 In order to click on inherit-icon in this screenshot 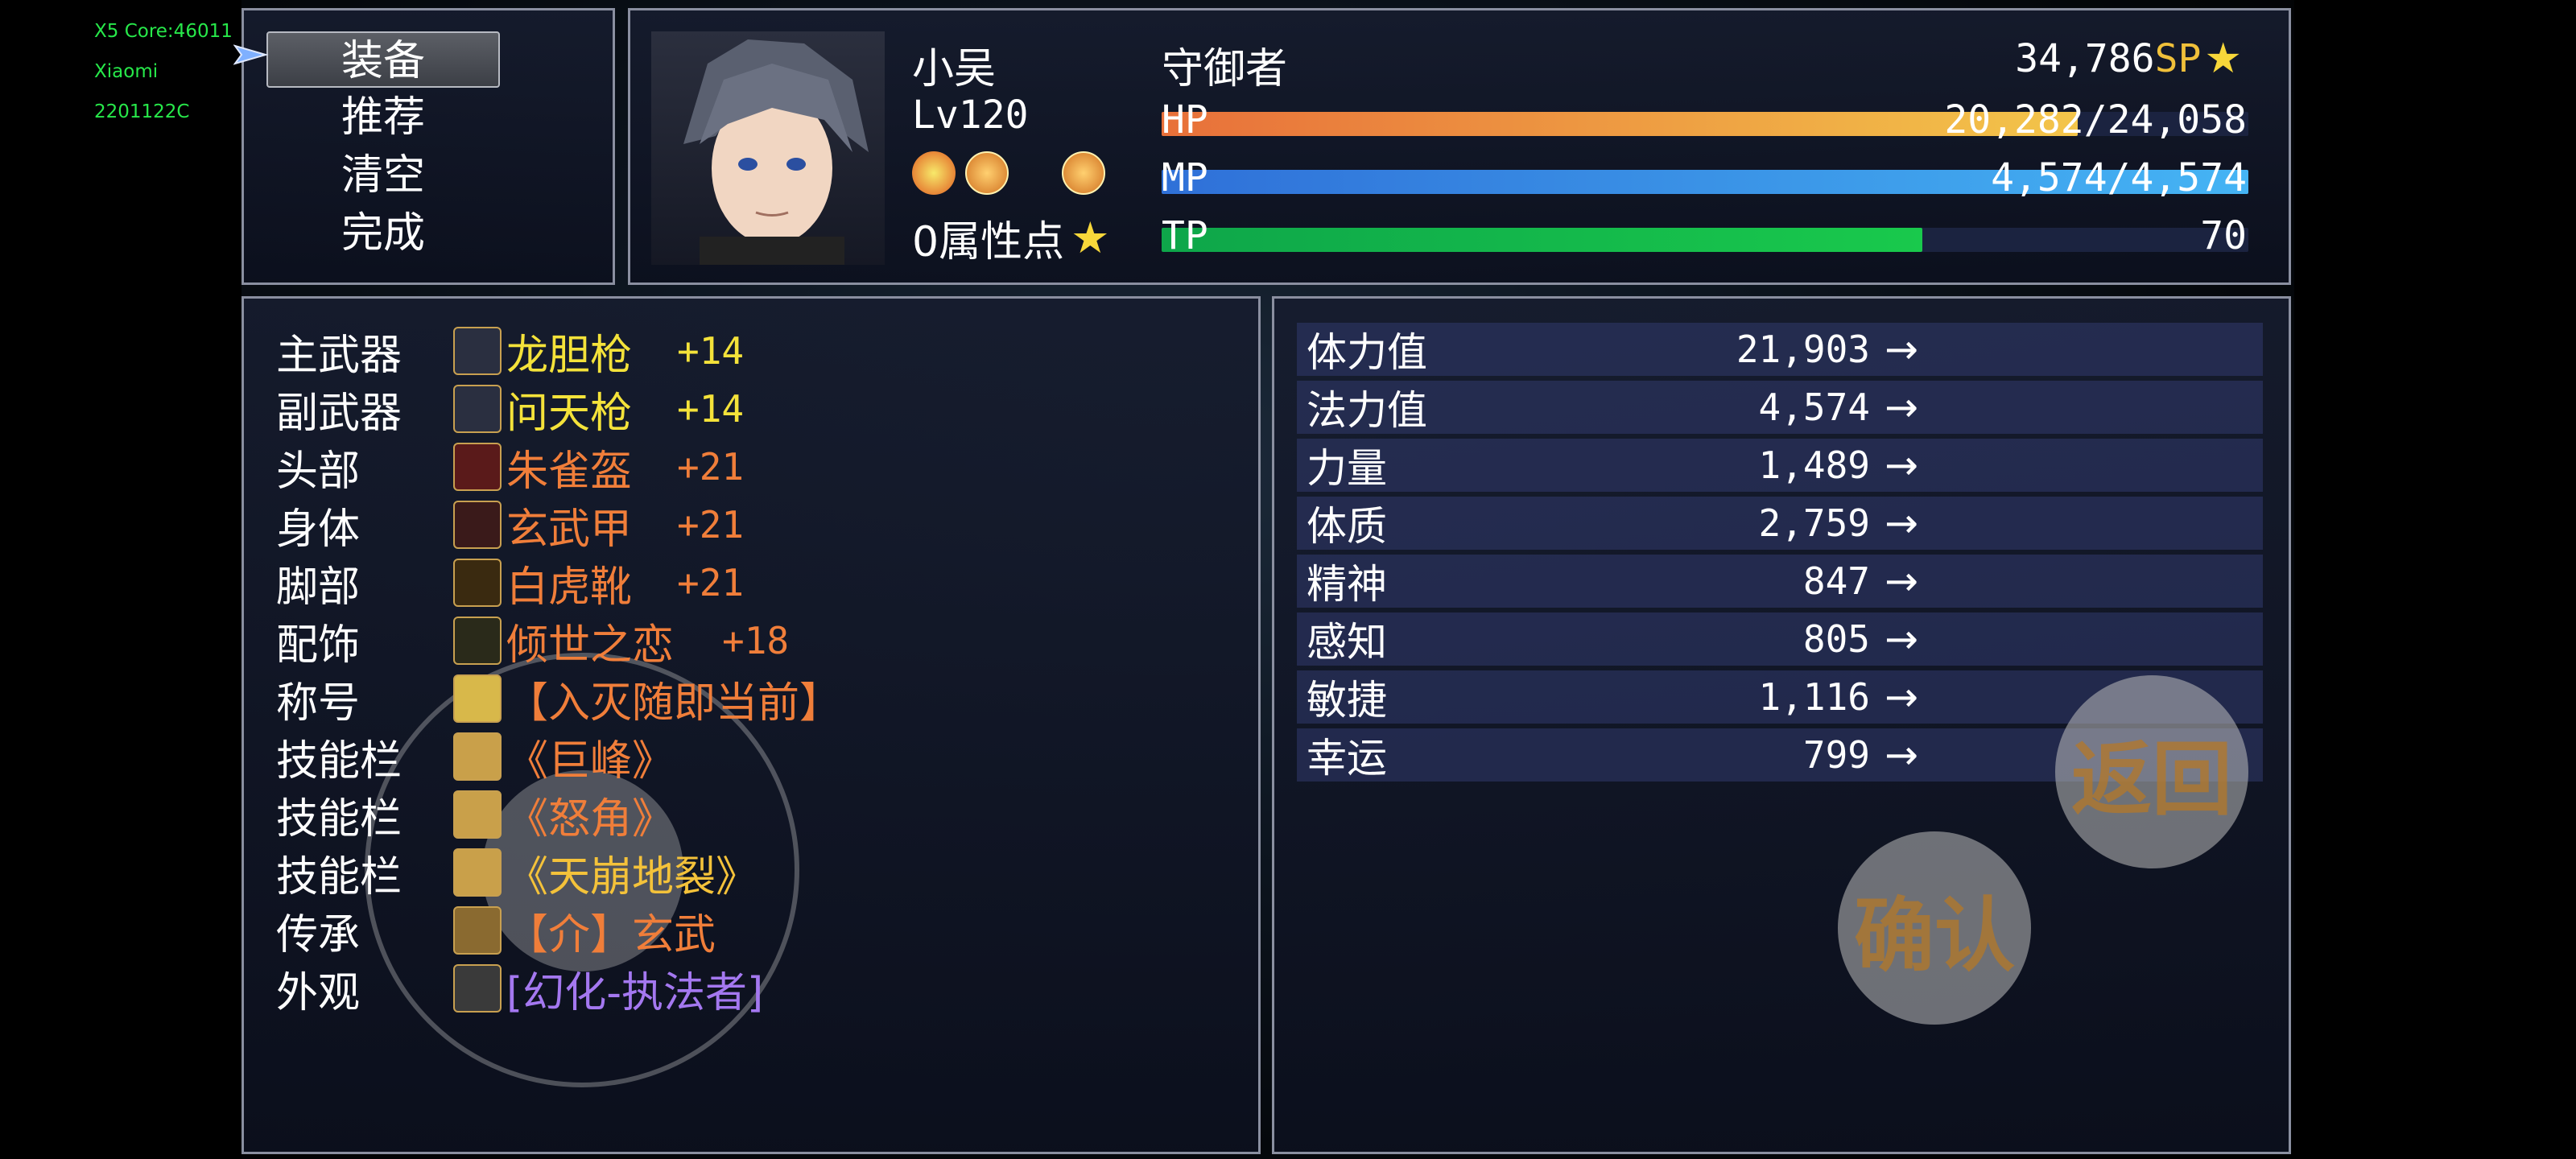, I will do `click(477, 930)`.